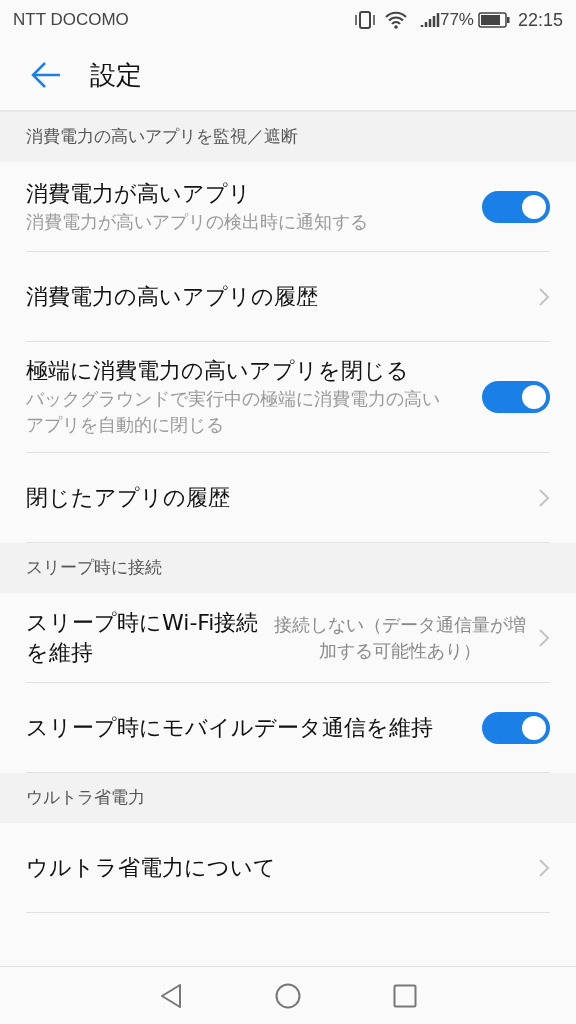 The width and height of the screenshot is (576, 1024). What do you see at coordinates (172, 296) in the screenshot?
I see `setting-title: 消費電力の高いアプリの履歴` at bounding box center [172, 296].